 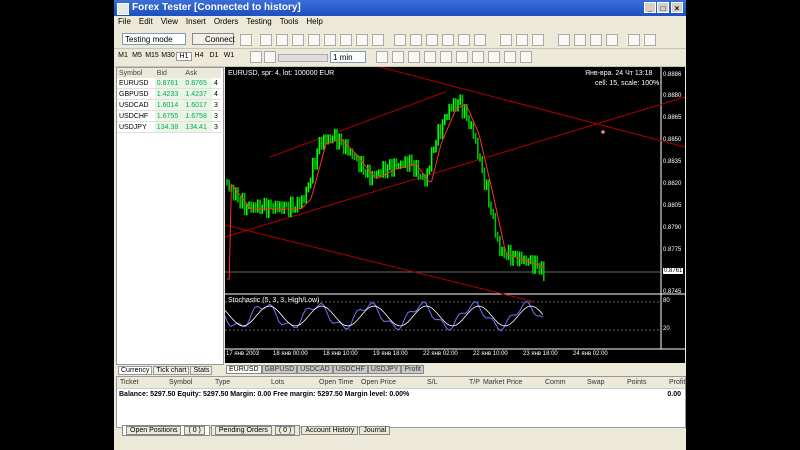 What do you see at coordinates (350, 369) in the screenshot?
I see `chart-tab-usdchf: USDCHF` at bounding box center [350, 369].